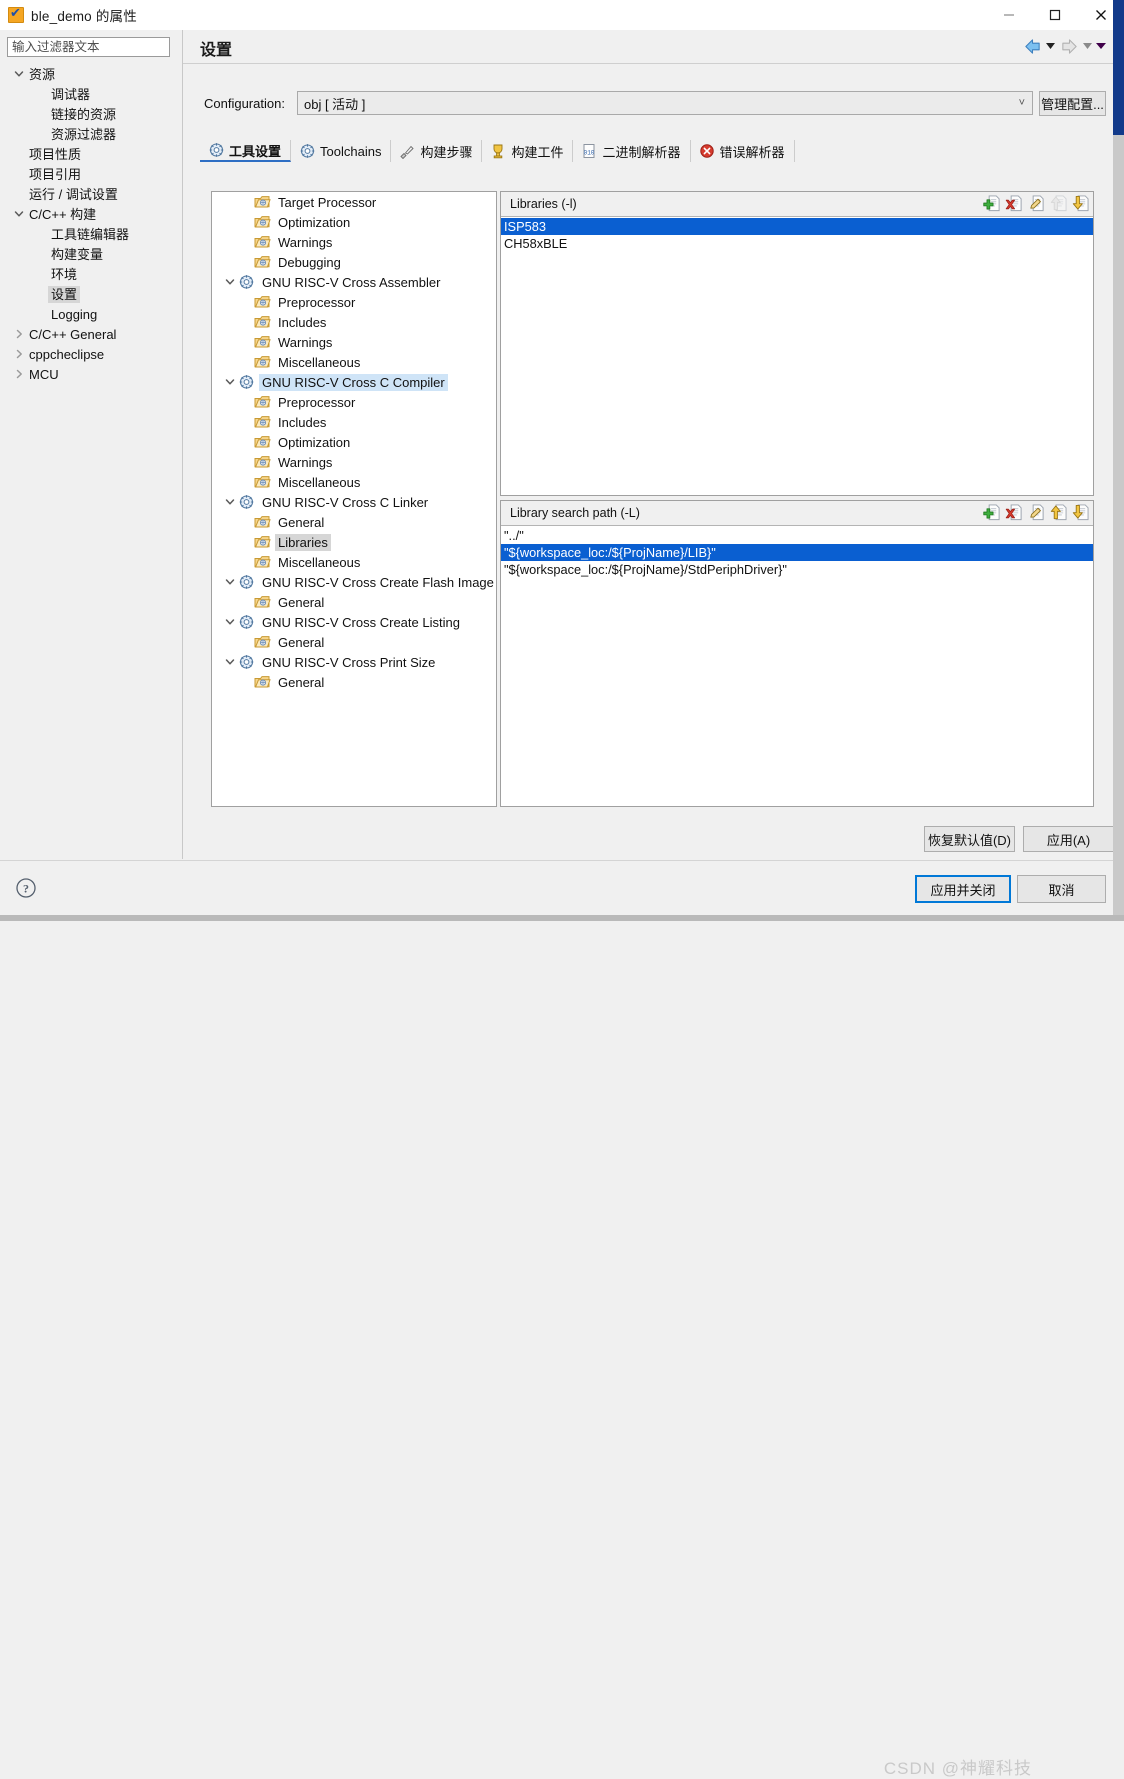 The width and height of the screenshot is (1124, 1779). What do you see at coordinates (91, 134) in the screenshot?
I see `sidebar-item-3: 资源过滤器` at bounding box center [91, 134].